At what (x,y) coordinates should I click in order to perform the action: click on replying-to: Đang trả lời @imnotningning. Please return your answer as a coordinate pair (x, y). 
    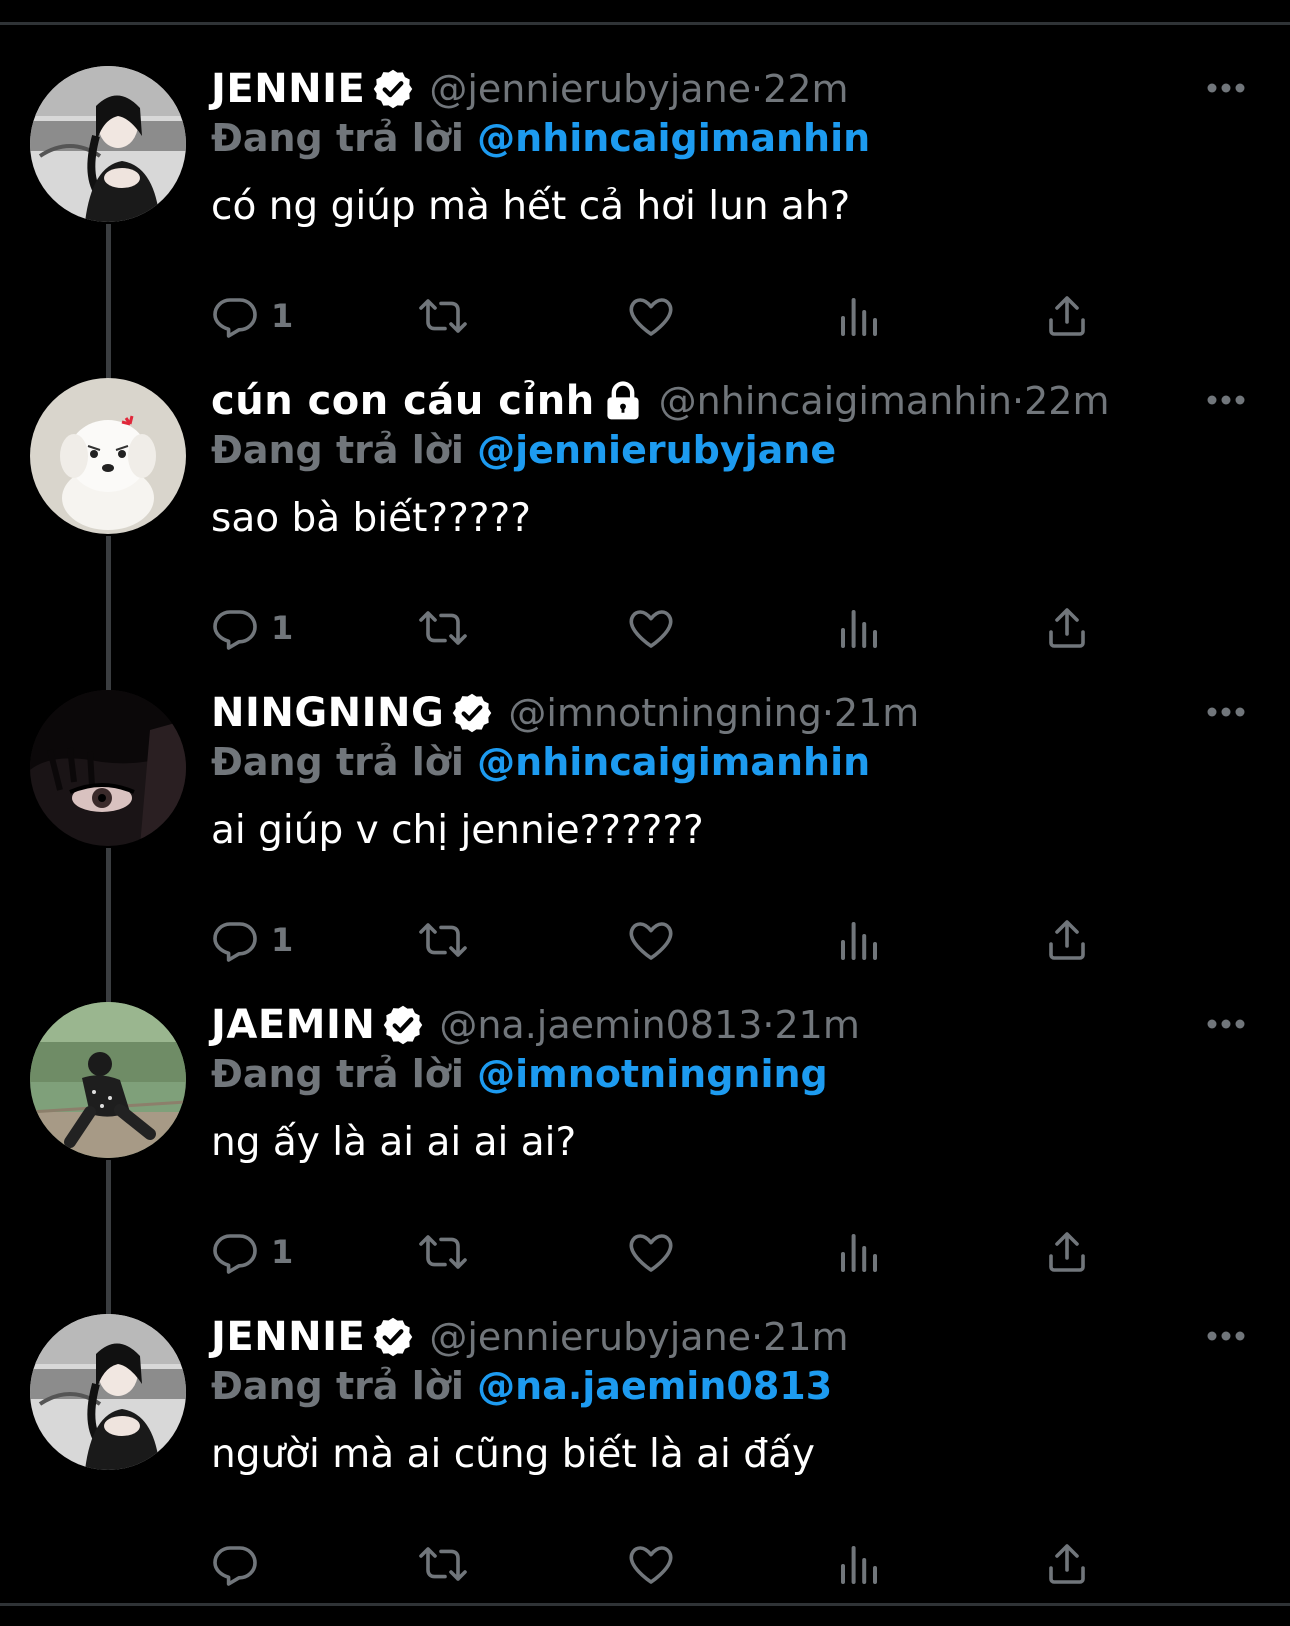
    Looking at the image, I should click on (736, 1074).